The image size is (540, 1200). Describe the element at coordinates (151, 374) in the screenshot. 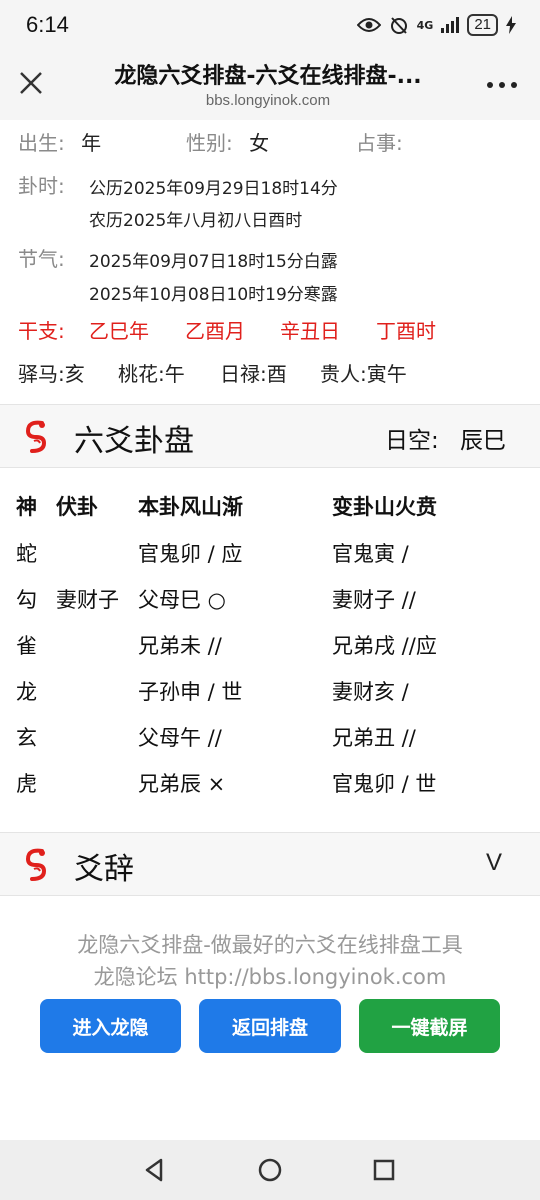

I see `shensha-taohua: 桃花:午` at that location.